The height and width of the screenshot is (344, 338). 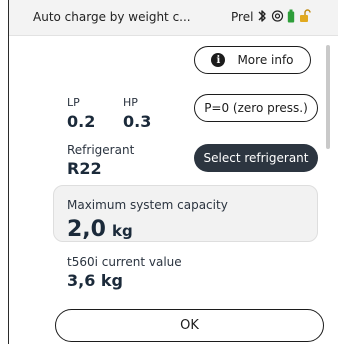 I want to click on scrollbar, so click(x=328, y=97).